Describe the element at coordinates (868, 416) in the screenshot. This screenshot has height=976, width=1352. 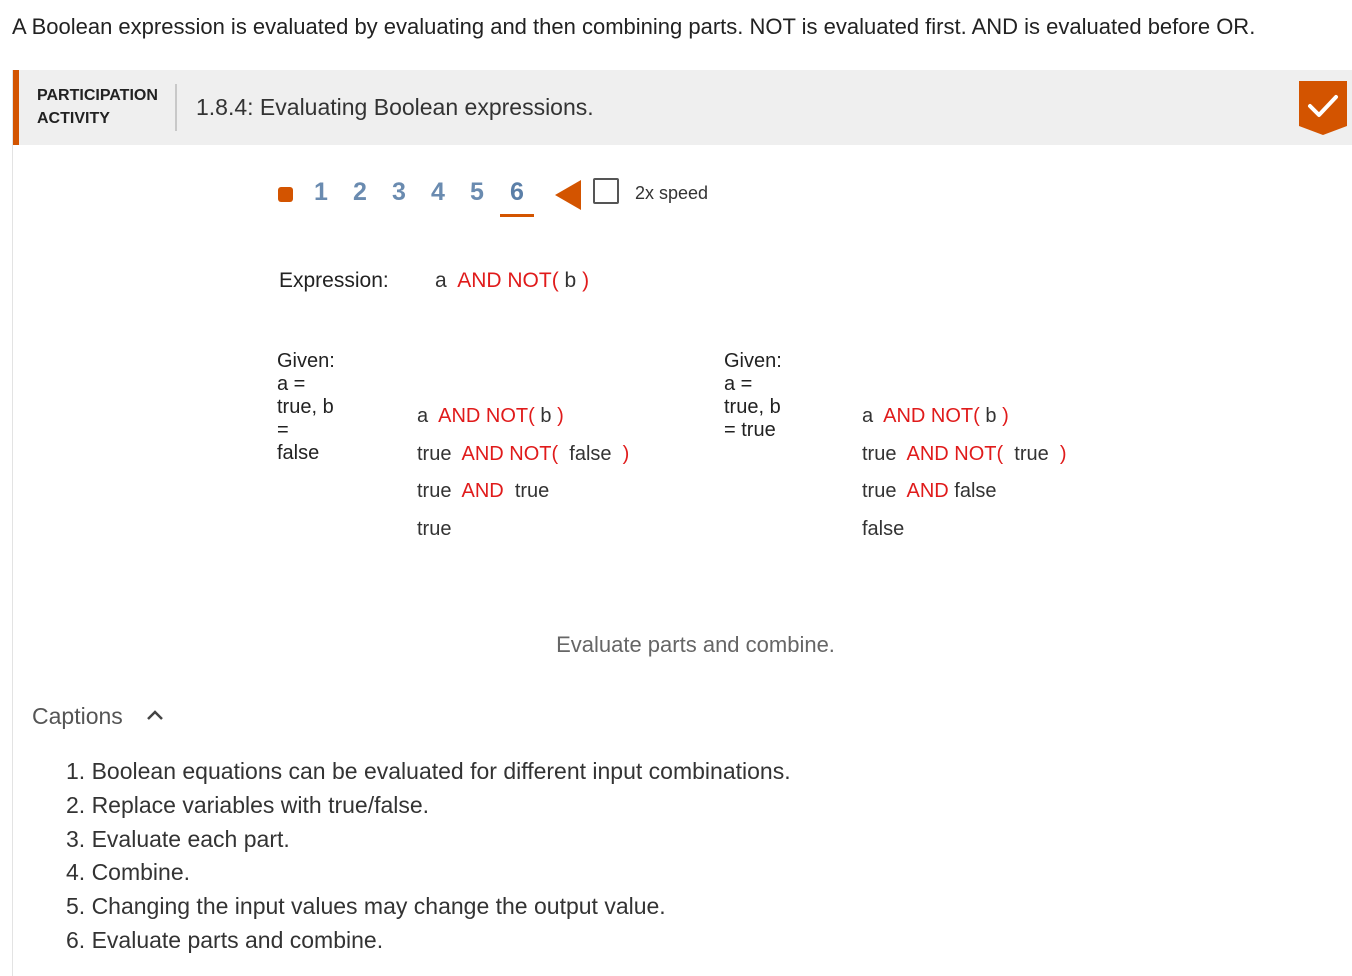
I see `right-line1-a: a` at that location.